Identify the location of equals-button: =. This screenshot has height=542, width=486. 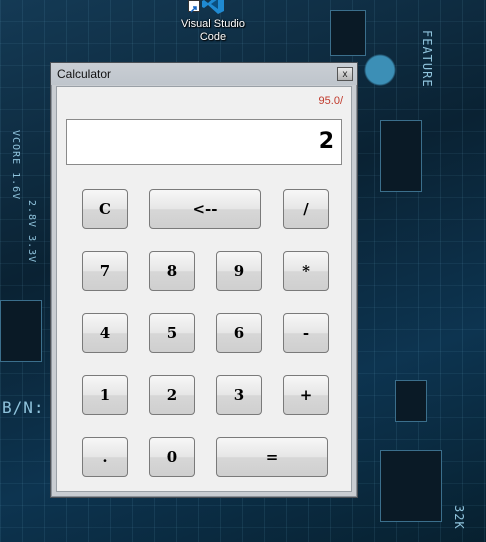
(272, 457).